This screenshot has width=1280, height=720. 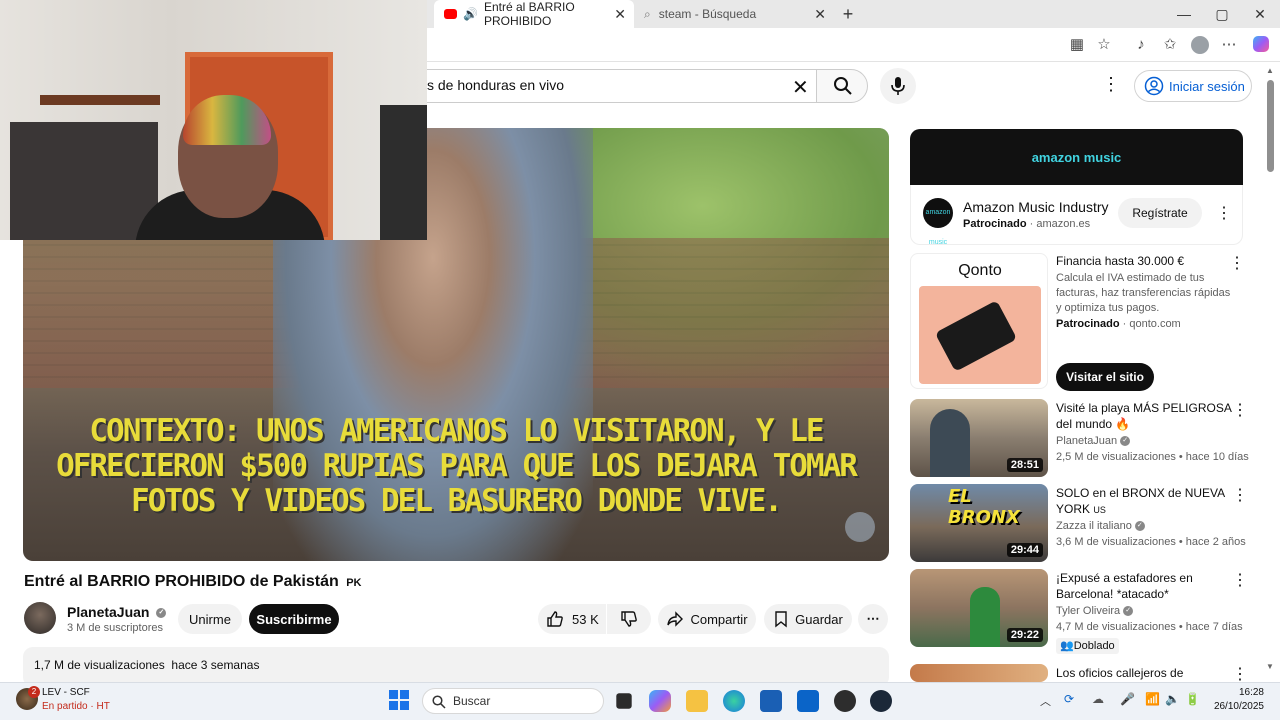 What do you see at coordinates (1200, 45) in the screenshot?
I see `profile-icon` at bounding box center [1200, 45].